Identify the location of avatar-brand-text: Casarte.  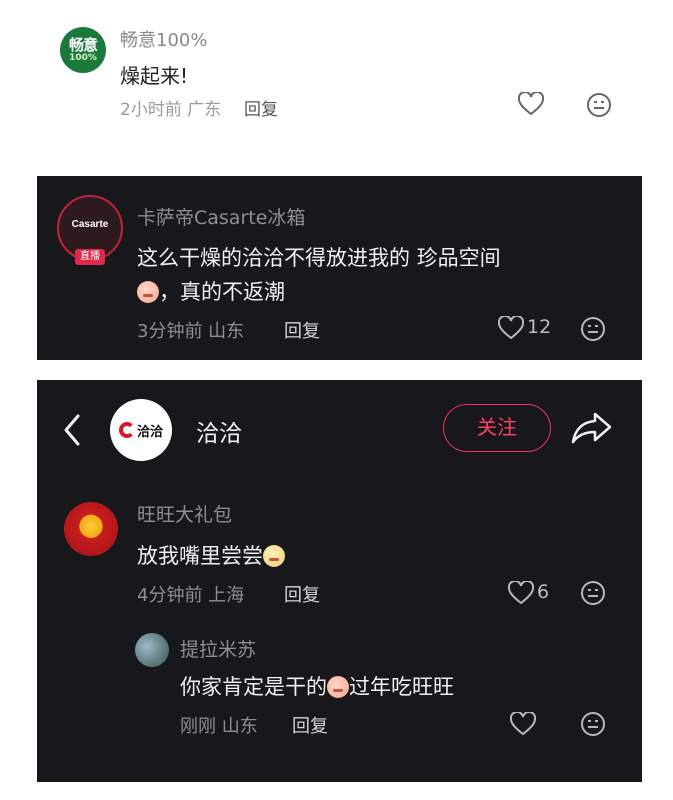
(90, 224).